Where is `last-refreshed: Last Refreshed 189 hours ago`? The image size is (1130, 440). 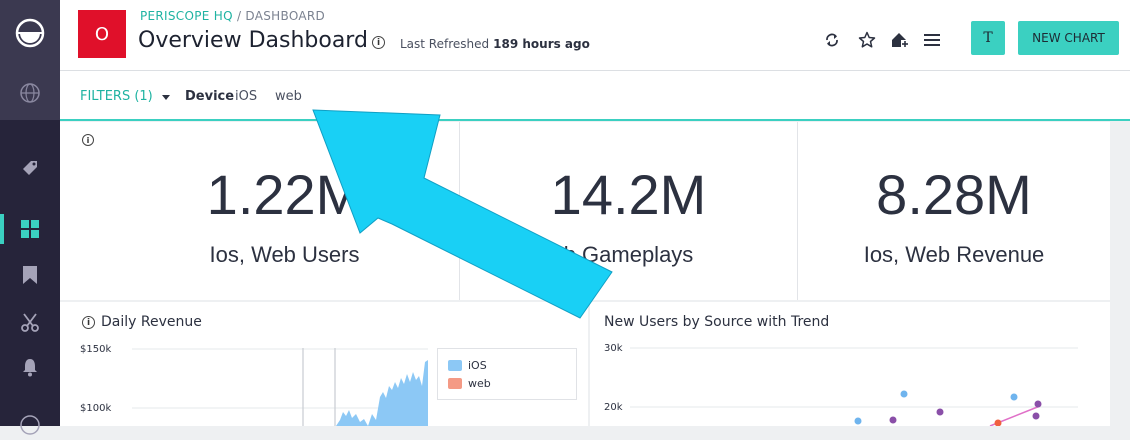
last-refreshed: Last Refreshed 189 hours ago is located at coordinates (495, 44).